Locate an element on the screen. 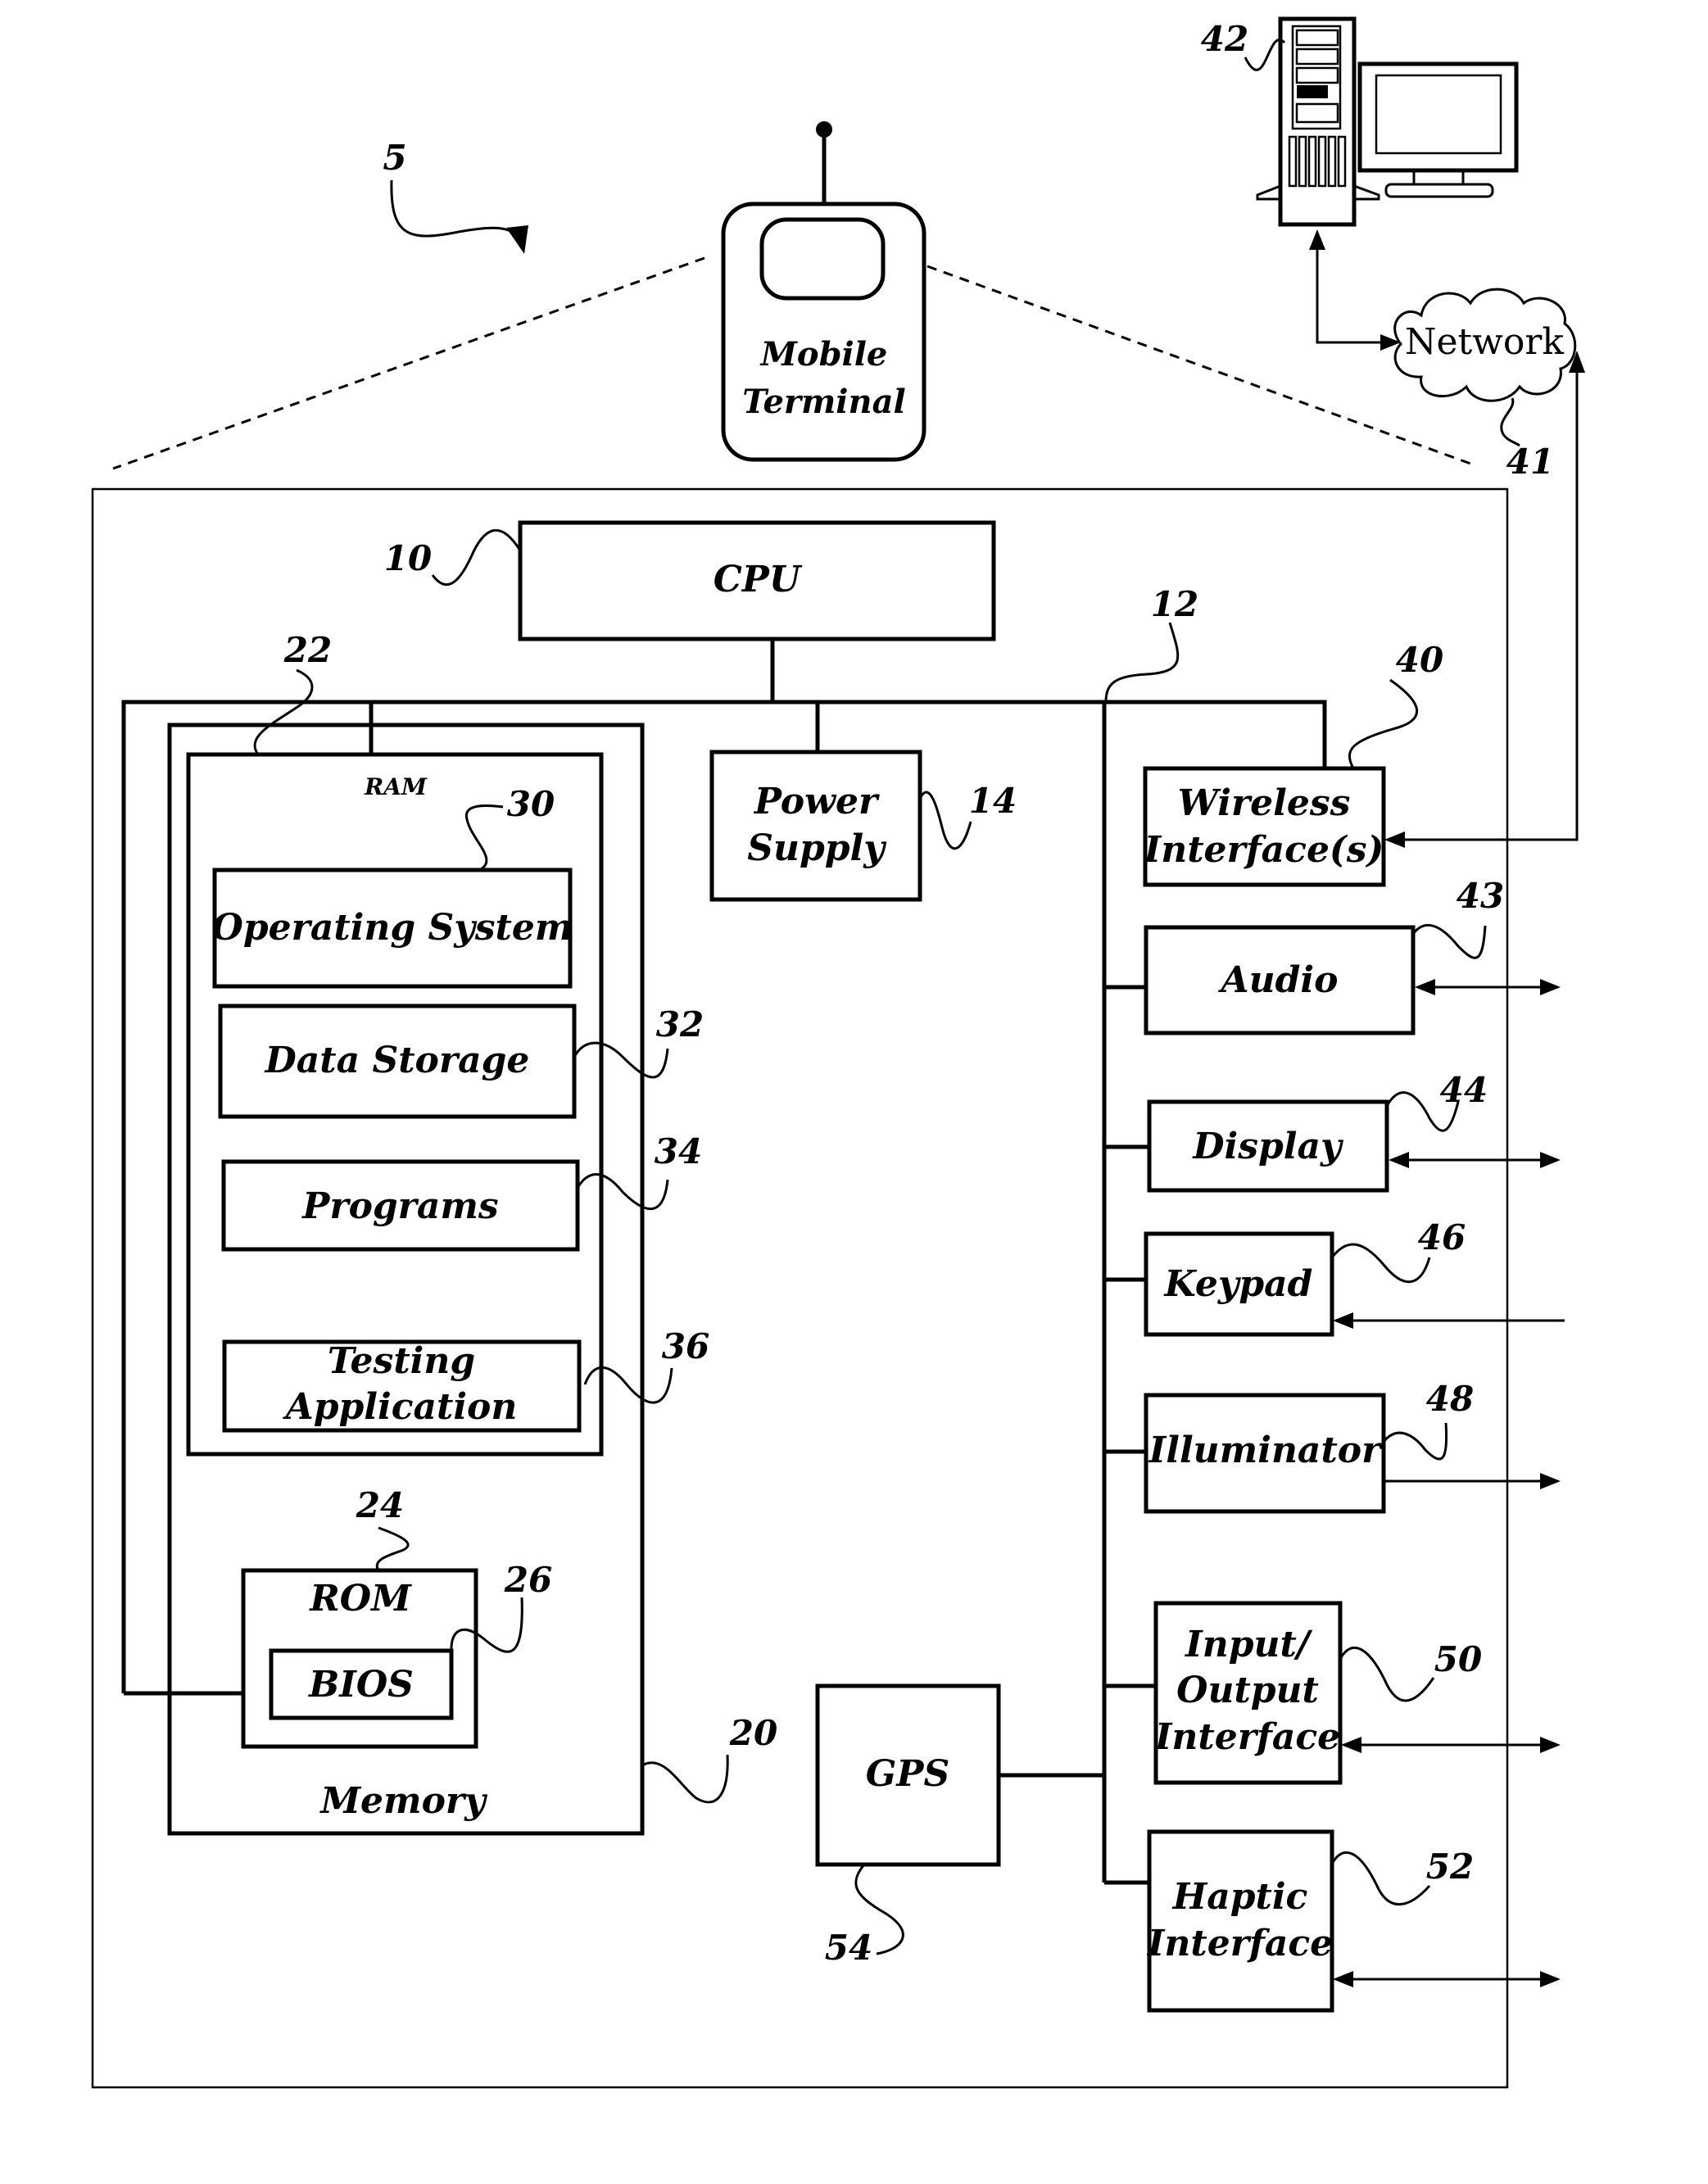 Image resolution: width=1708 pixels, height=2184 pixels. mobile-terminal-label-1: Mobile is located at coordinates (824, 354).